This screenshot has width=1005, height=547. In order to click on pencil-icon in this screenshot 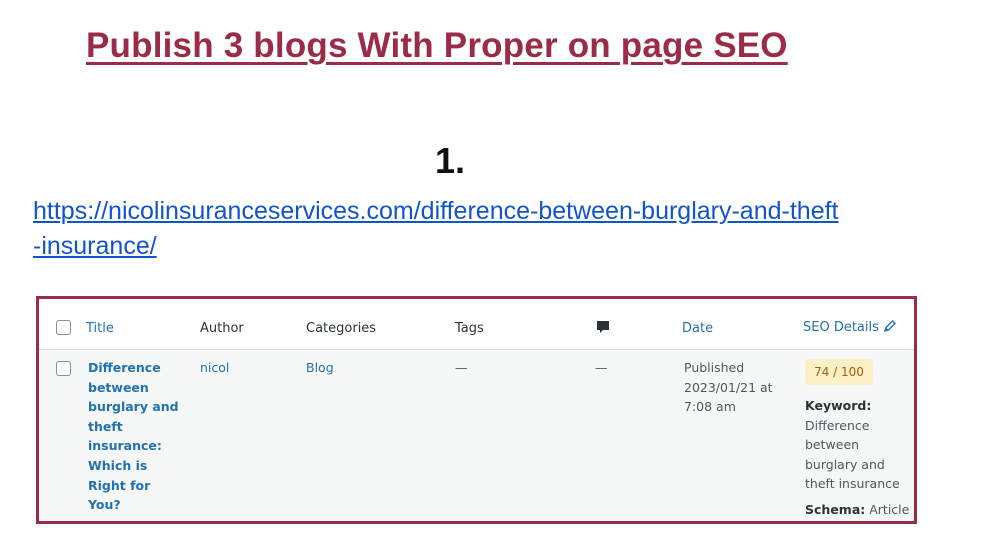, I will do `click(890, 328)`.